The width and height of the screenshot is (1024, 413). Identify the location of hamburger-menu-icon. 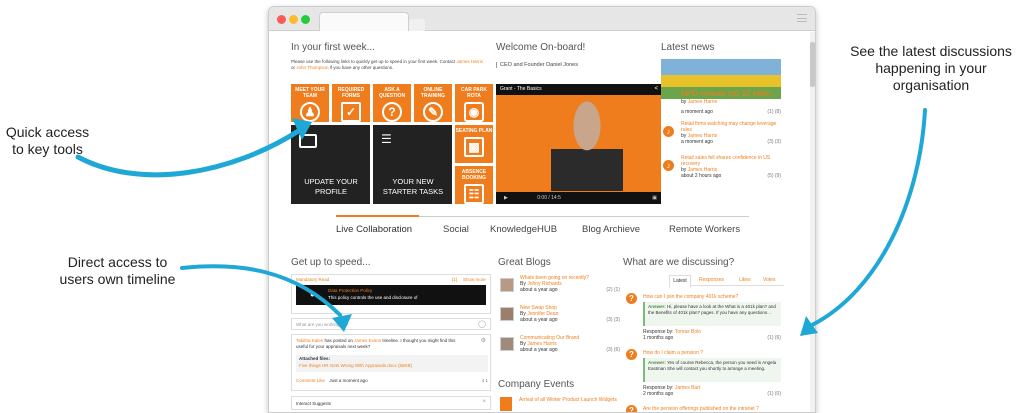
(802, 18).